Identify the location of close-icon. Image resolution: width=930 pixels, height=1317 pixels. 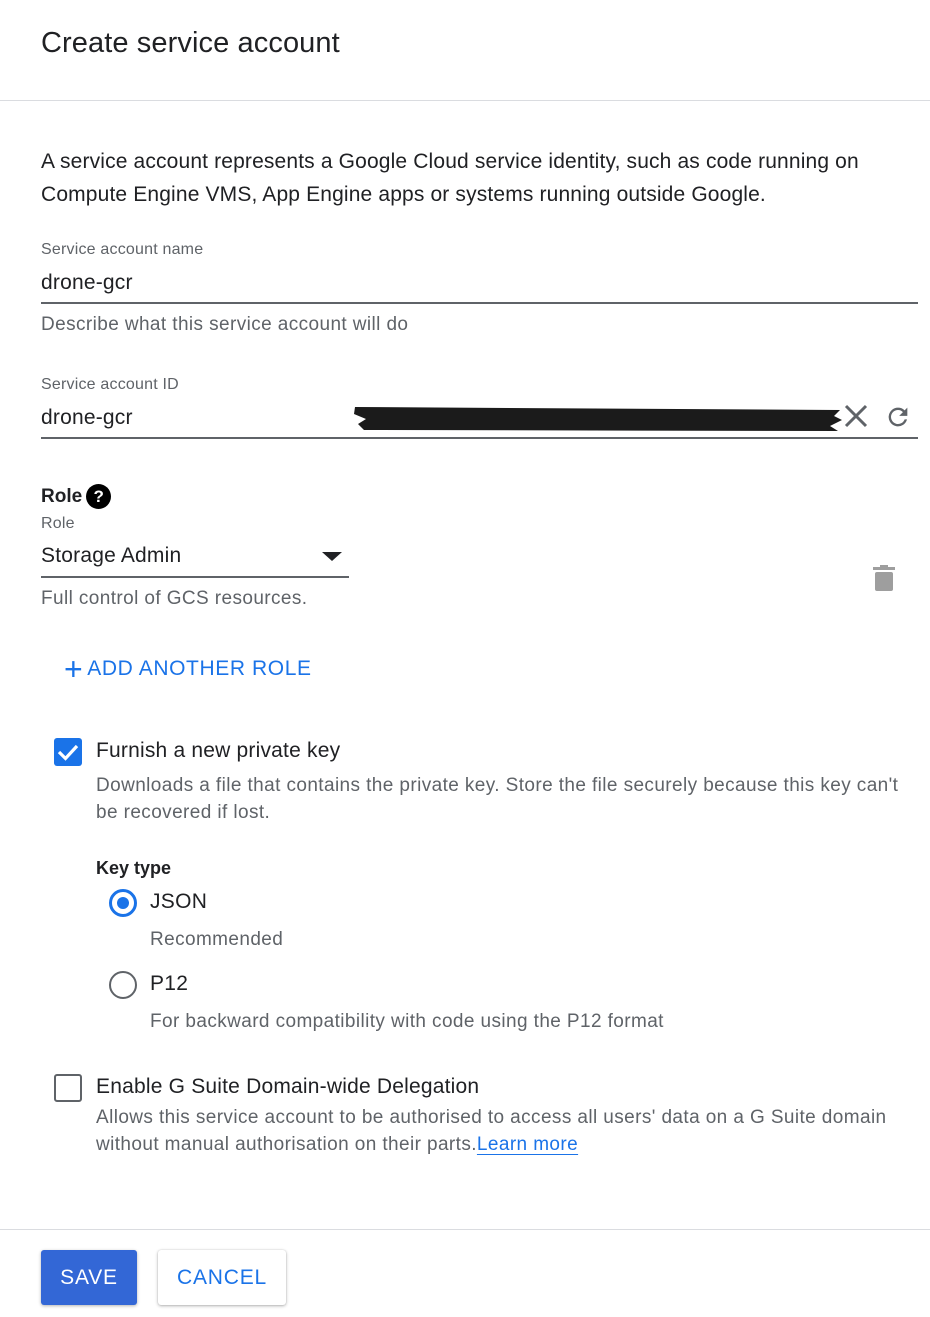
(856, 416).